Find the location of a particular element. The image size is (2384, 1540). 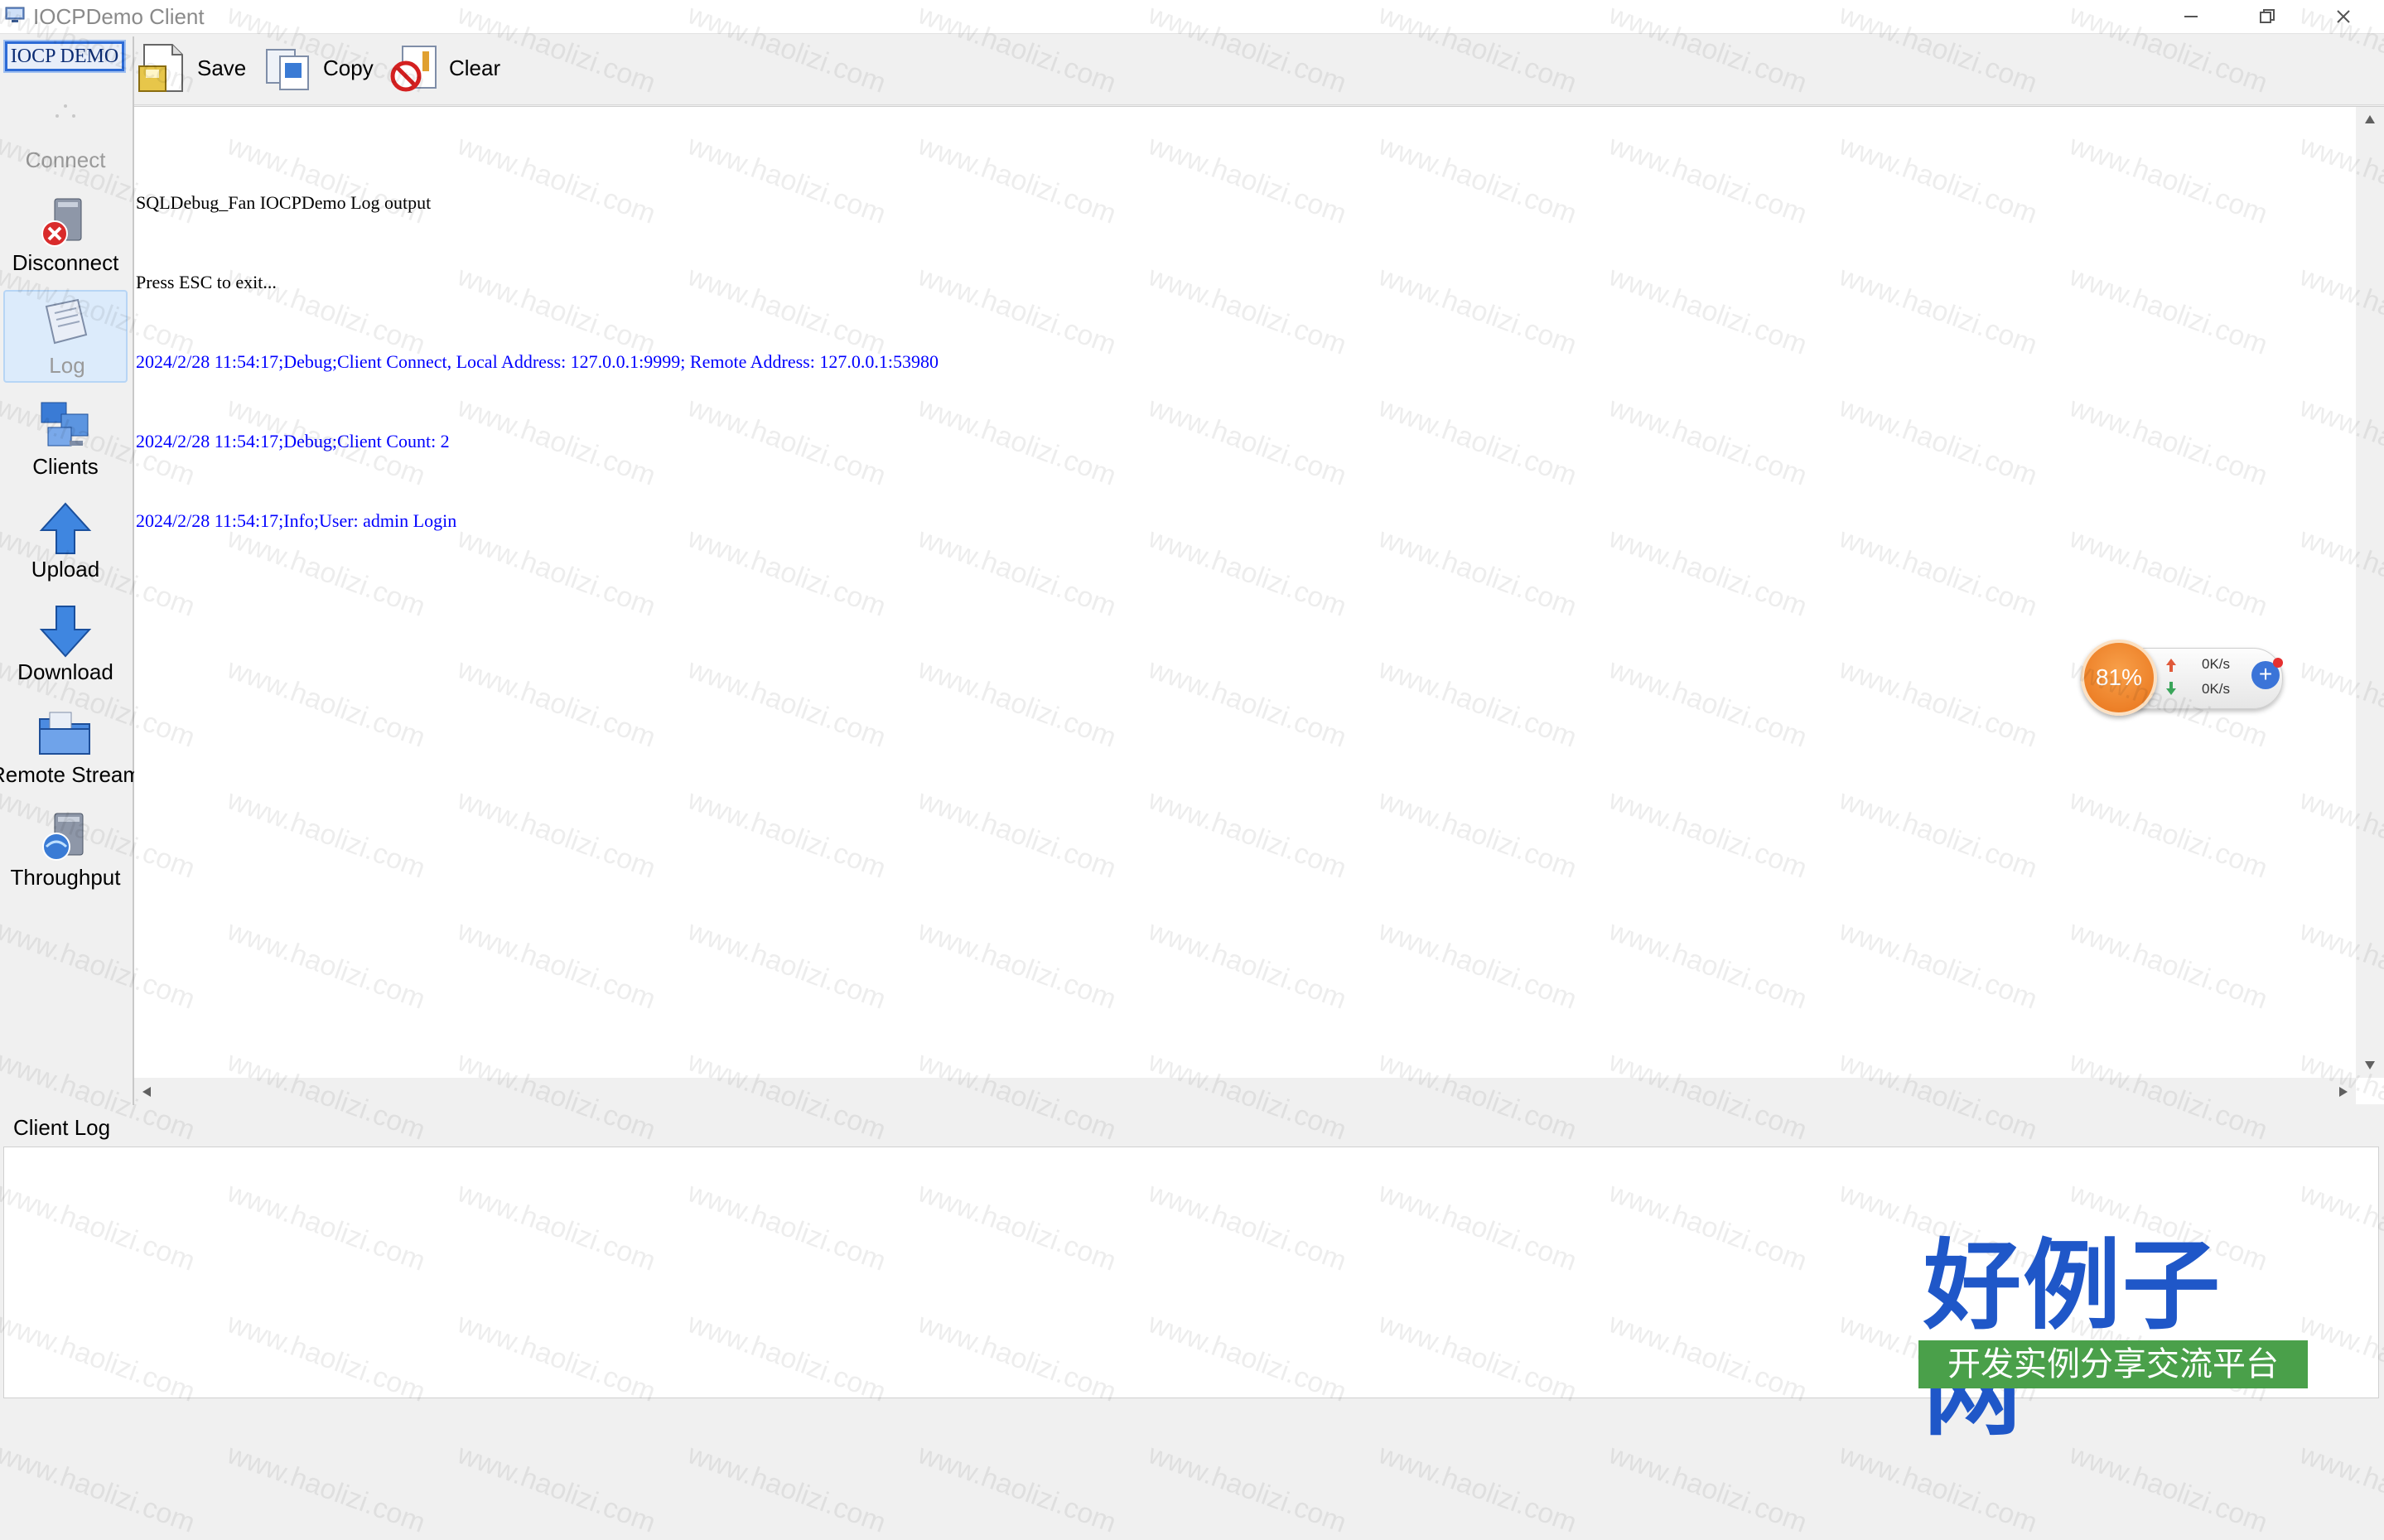

app-icon is located at coordinates (15, 14).